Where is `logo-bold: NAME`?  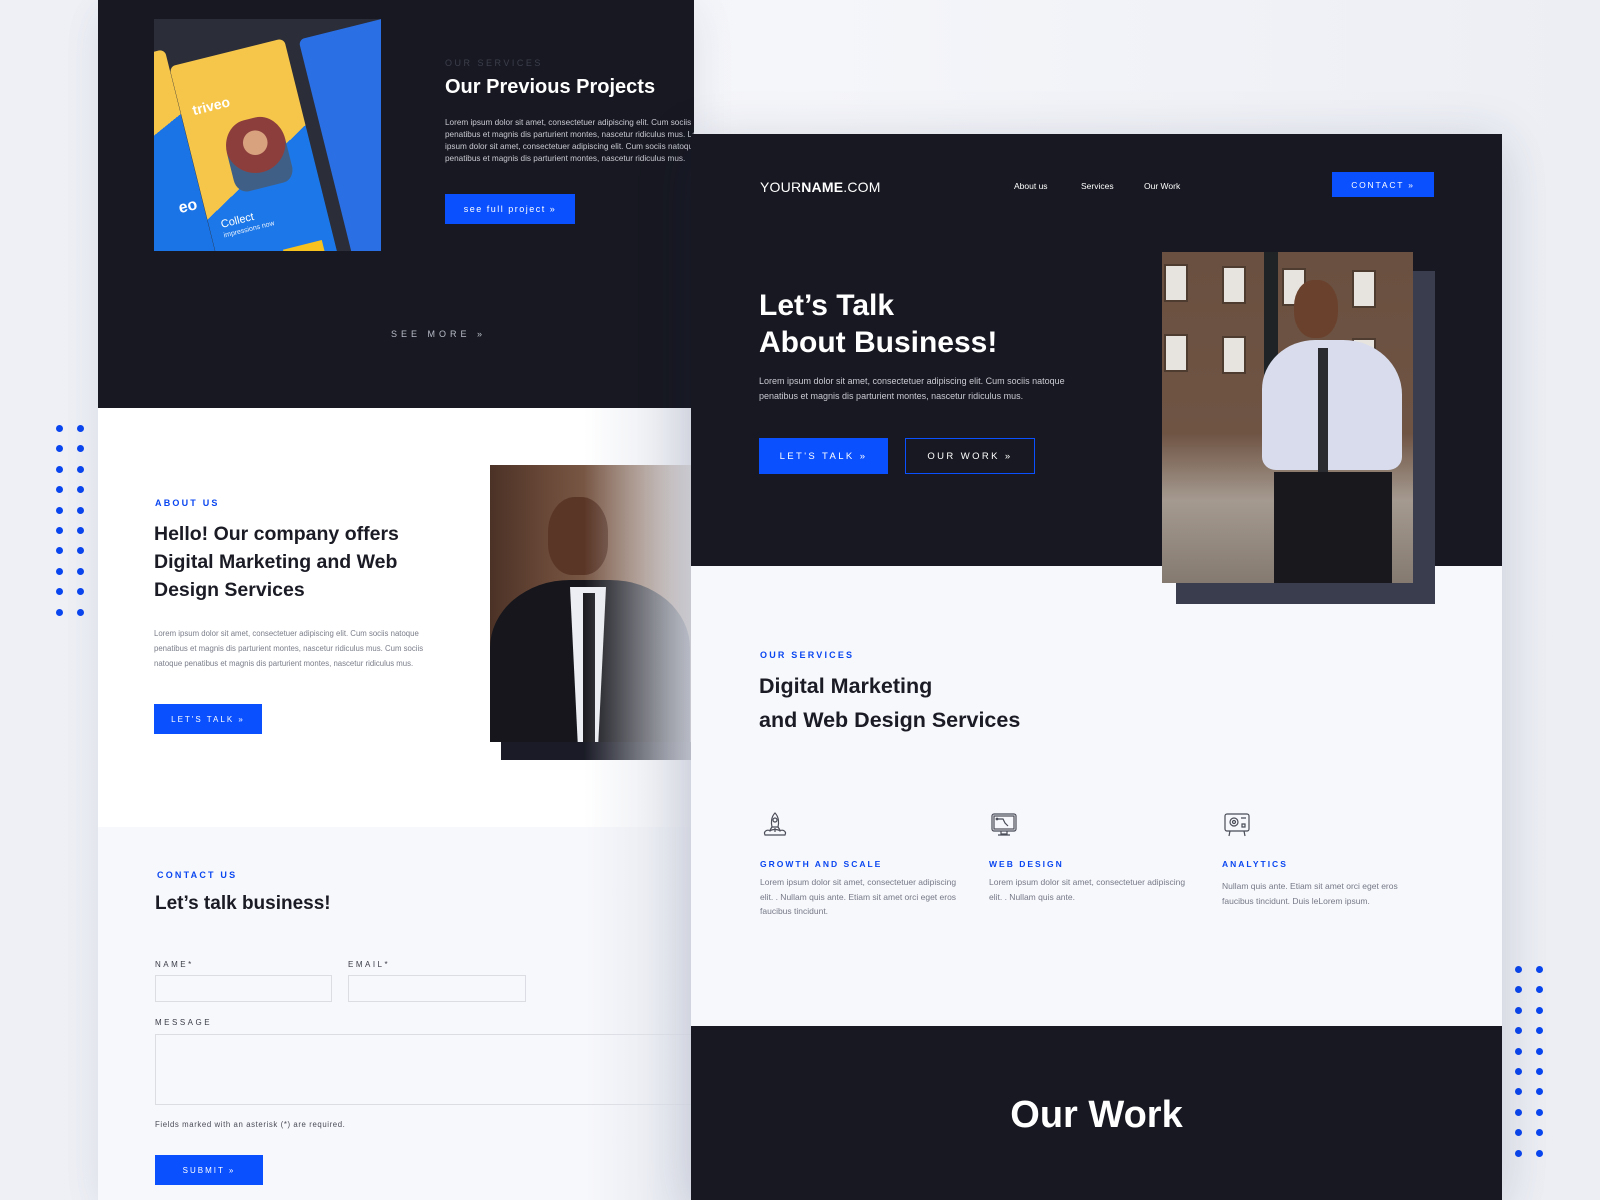 logo-bold: NAME is located at coordinates (822, 187).